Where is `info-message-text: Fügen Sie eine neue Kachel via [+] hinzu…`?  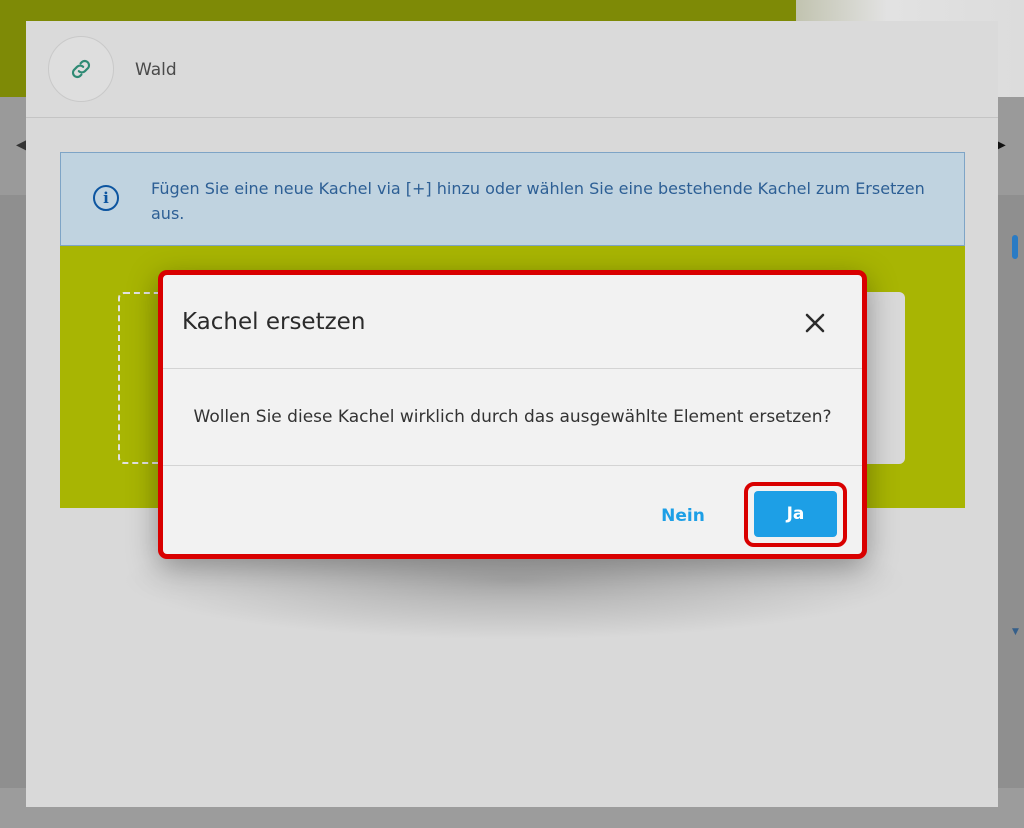
info-message-text: Fügen Sie eine neue Kachel via [+] hinzu… is located at coordinates (538, 201).